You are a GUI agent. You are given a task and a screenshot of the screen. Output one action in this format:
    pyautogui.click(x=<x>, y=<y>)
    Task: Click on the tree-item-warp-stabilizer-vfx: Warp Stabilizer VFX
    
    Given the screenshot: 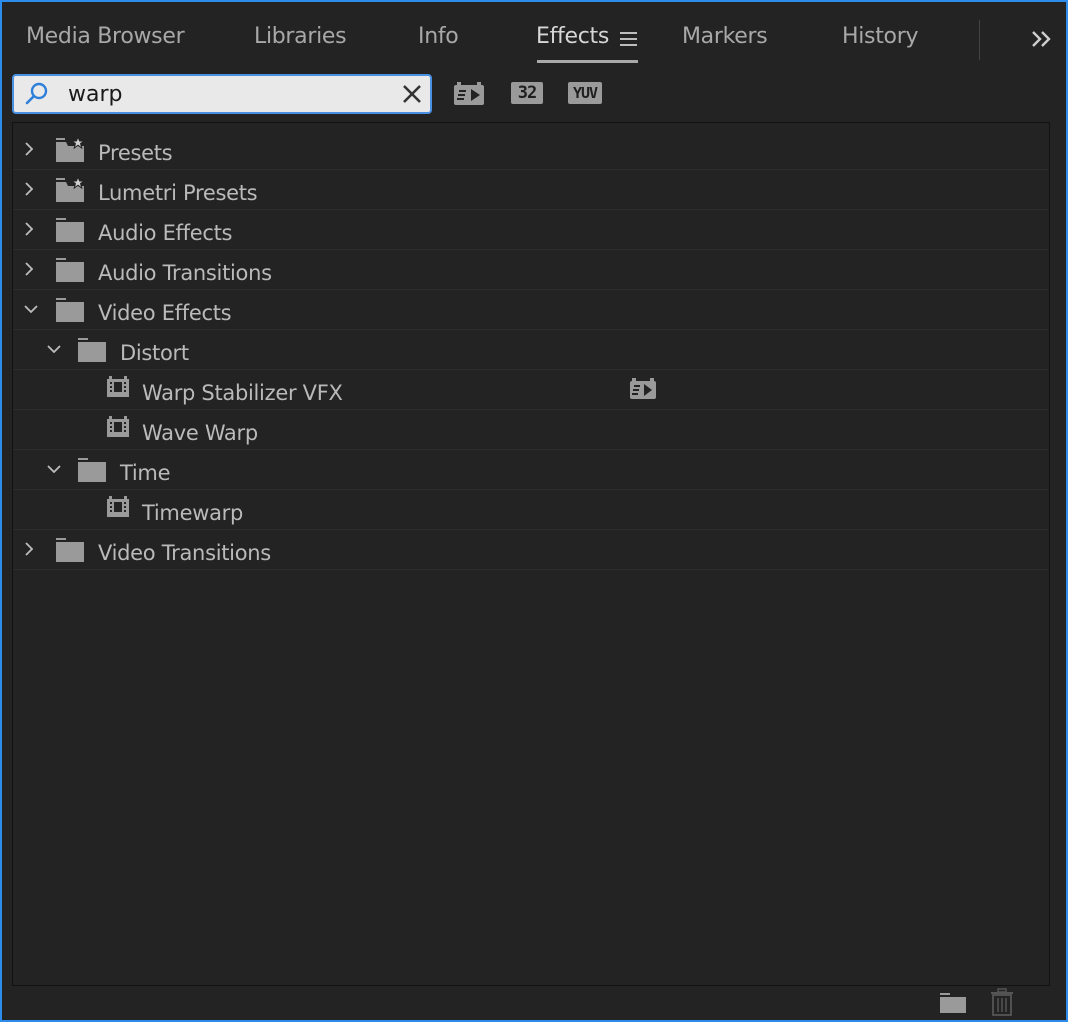 What is the action you would take?
    pyautogui.click(x=531, y=389)
    